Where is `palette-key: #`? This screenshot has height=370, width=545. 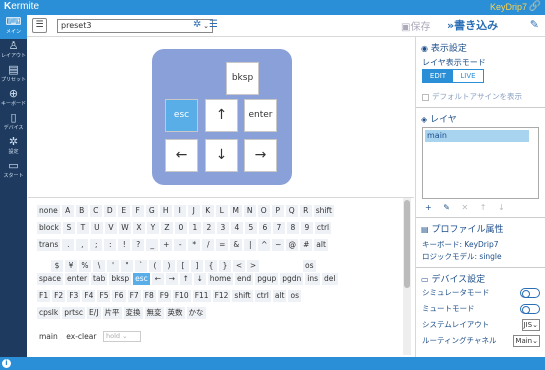
palette-key: # is located at coordinates (306, 245).